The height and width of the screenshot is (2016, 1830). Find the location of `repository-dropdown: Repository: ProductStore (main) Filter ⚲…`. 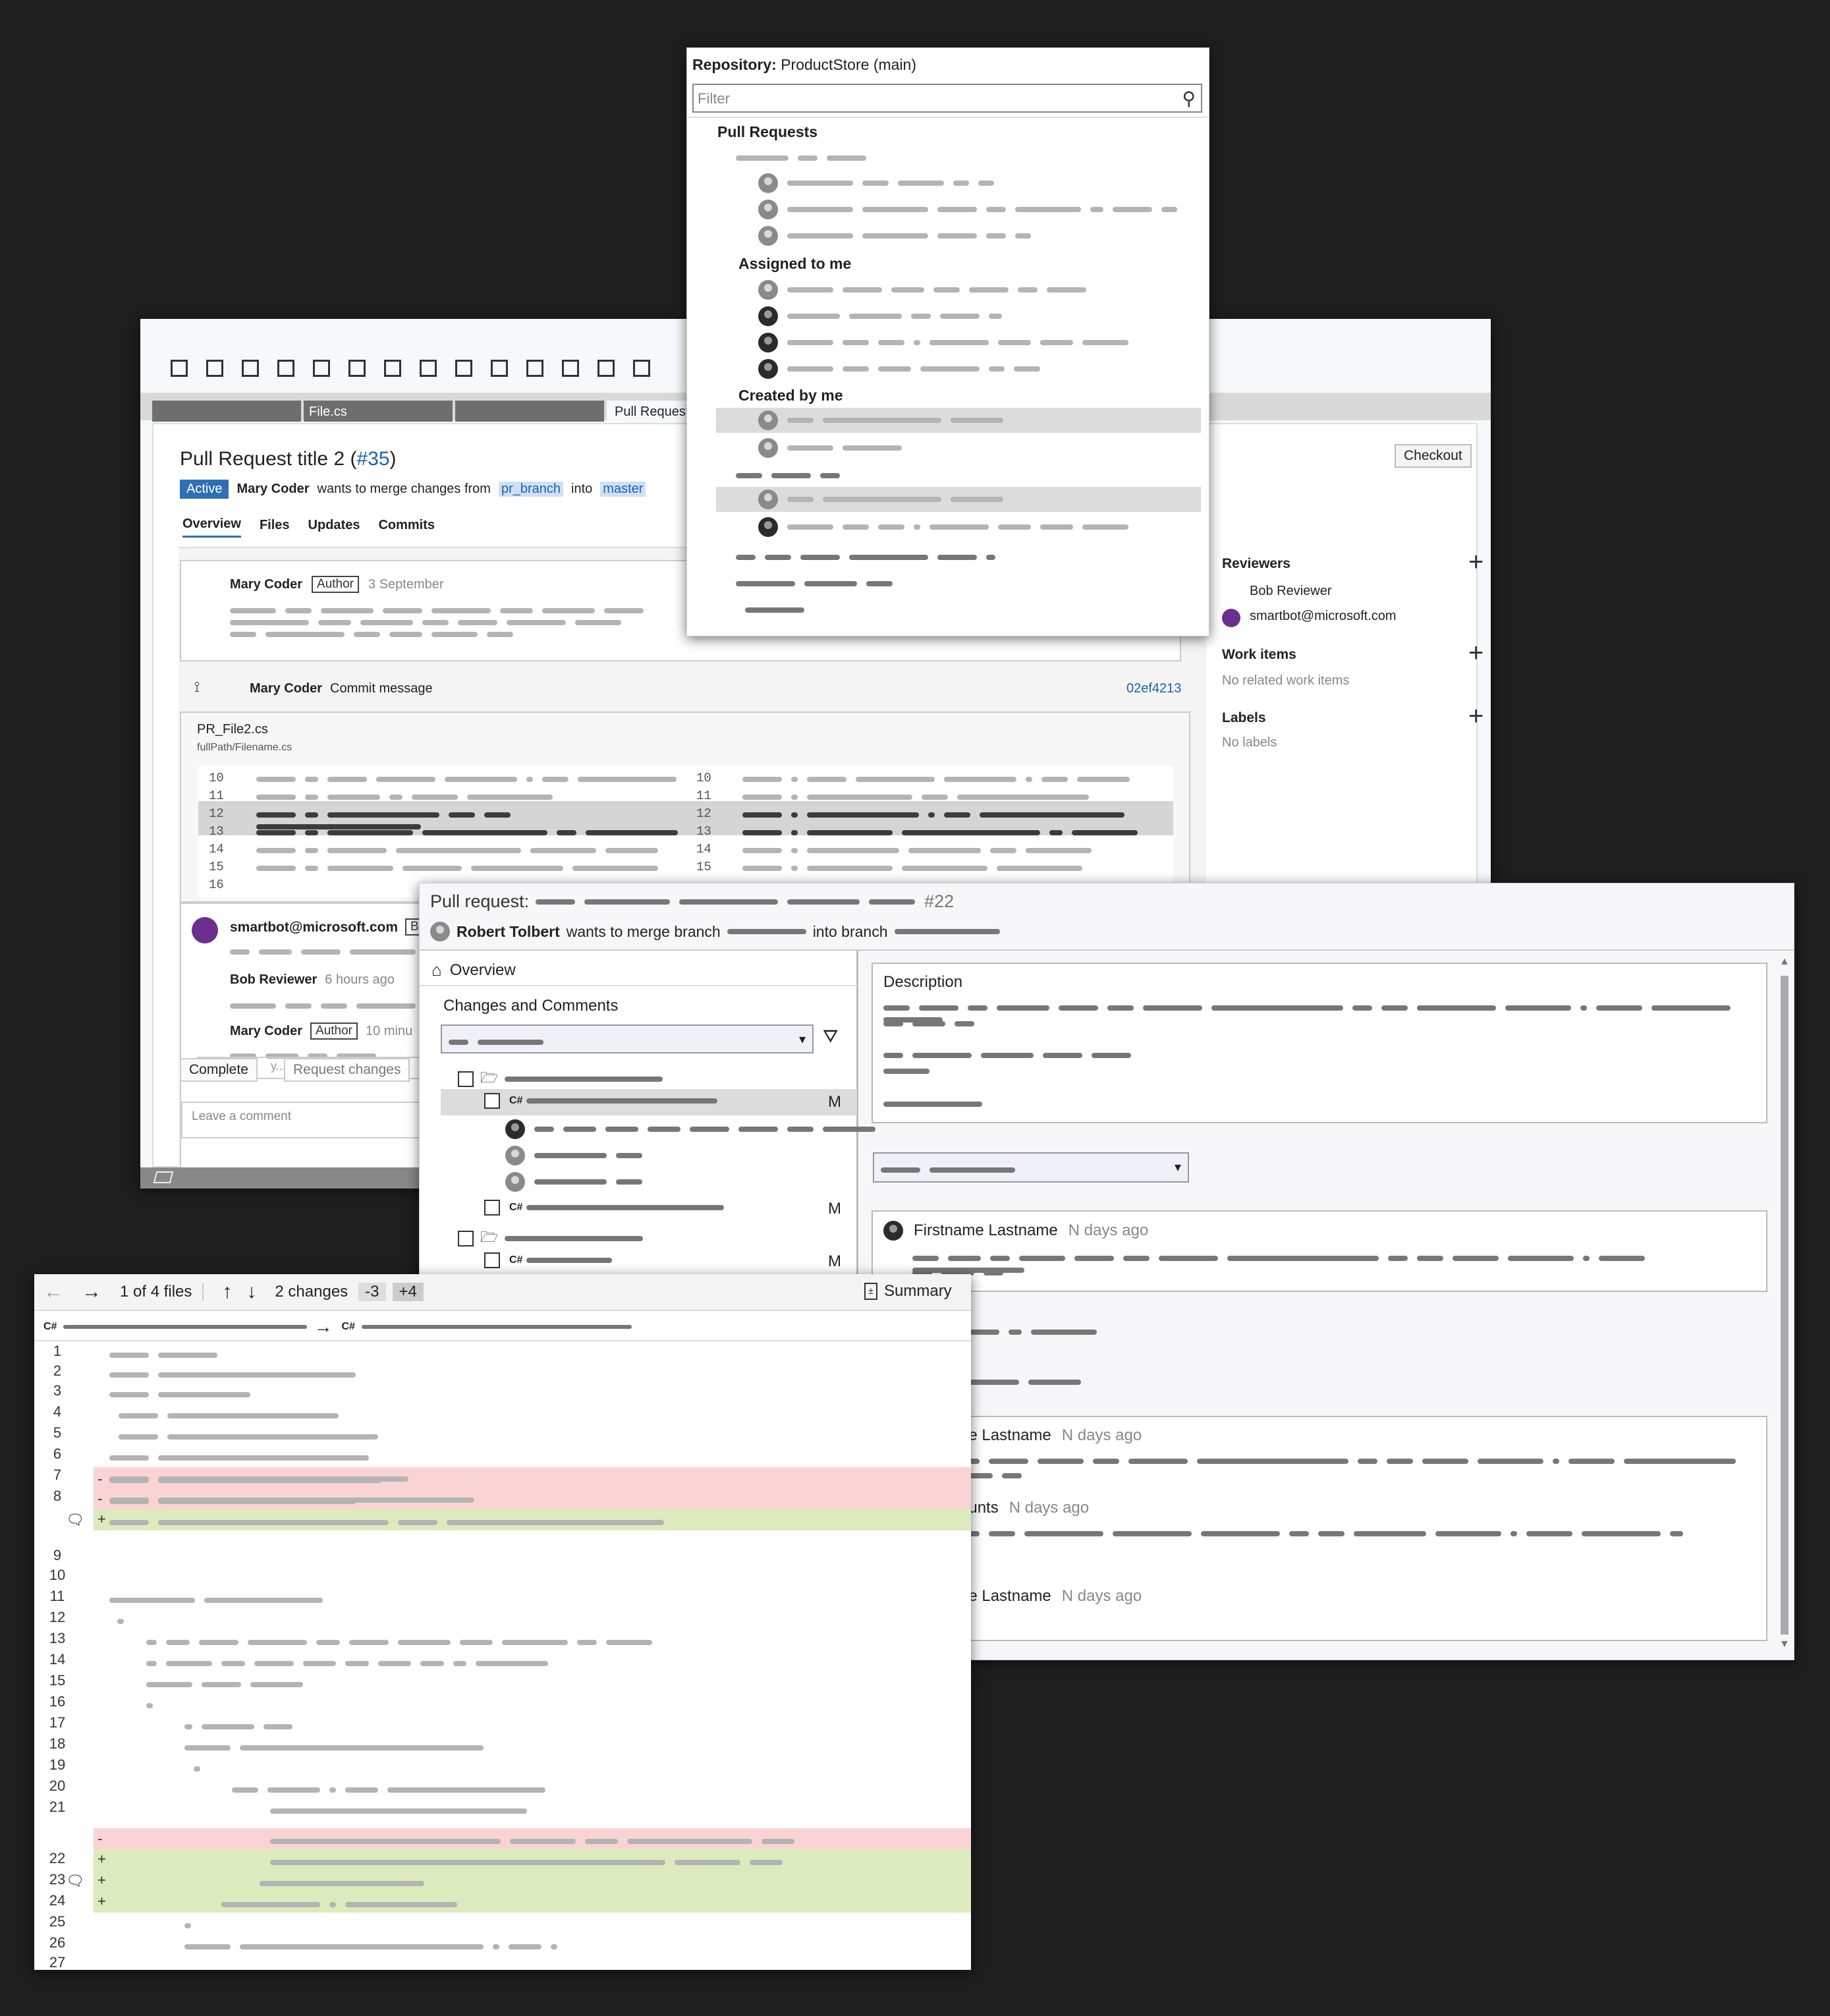

repository-dropdown: Repository: ProductStore (main) Filter ⚲… is located at coordinates (947, 341).